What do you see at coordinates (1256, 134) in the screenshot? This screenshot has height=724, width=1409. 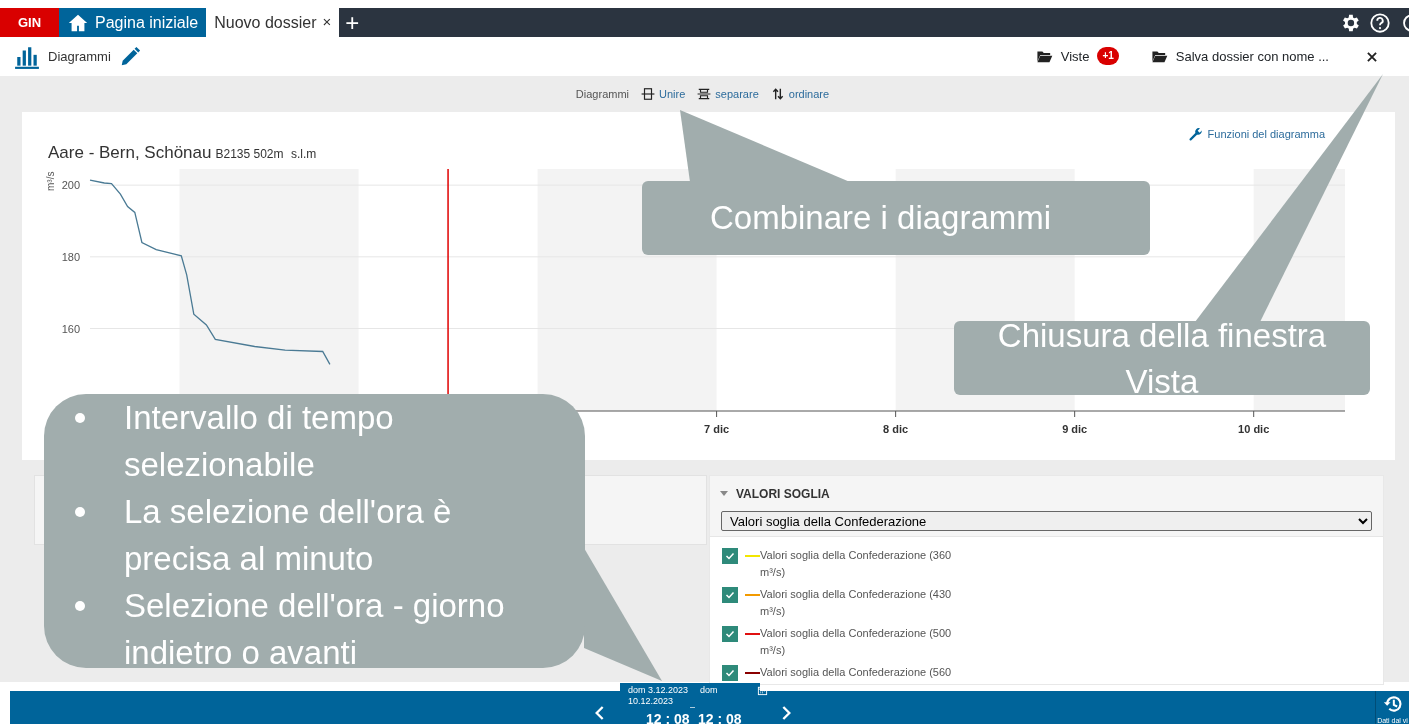 I see `chart-functions-link: Funzioni del diagramma` at bounding box center [1256, 134].